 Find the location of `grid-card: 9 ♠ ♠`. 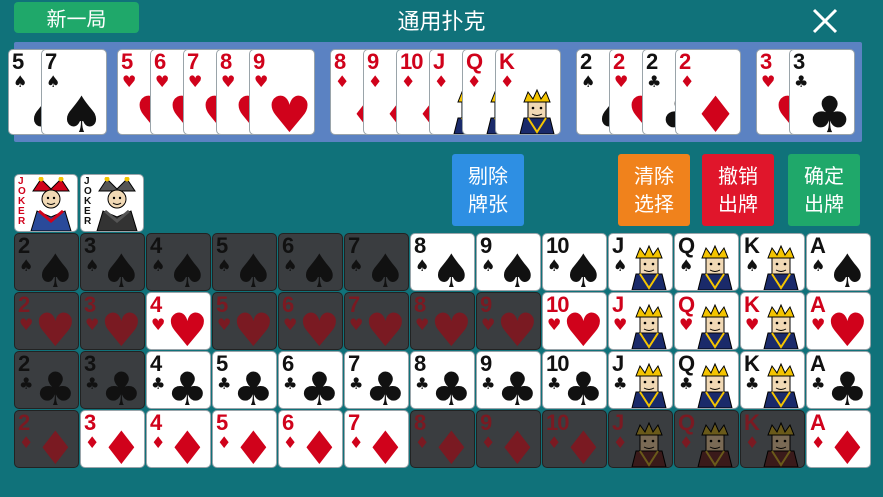

grid-card: 9 ♠ ♠ is located at coordinates (508, 262).